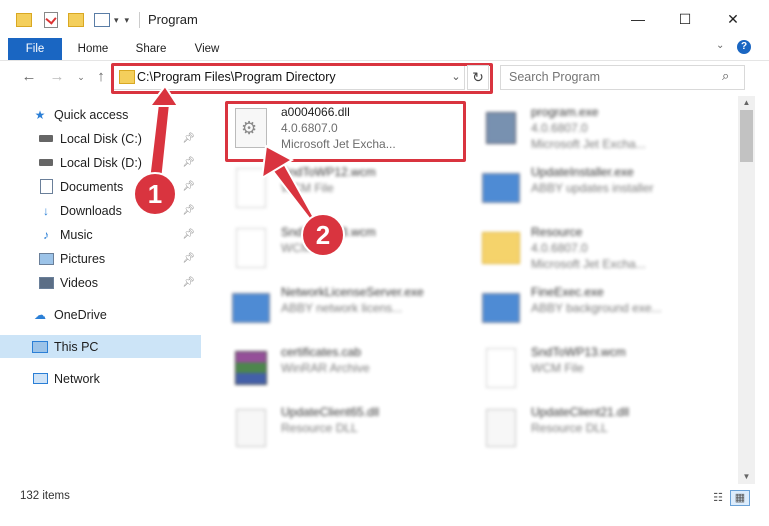  I want to click on step-2-badge: 2, so click(323, 235).